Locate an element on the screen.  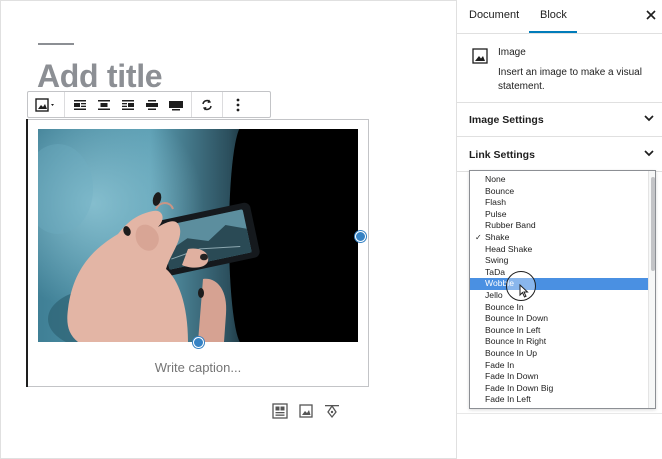
more-options-icon is located at coordinates (238, 104).